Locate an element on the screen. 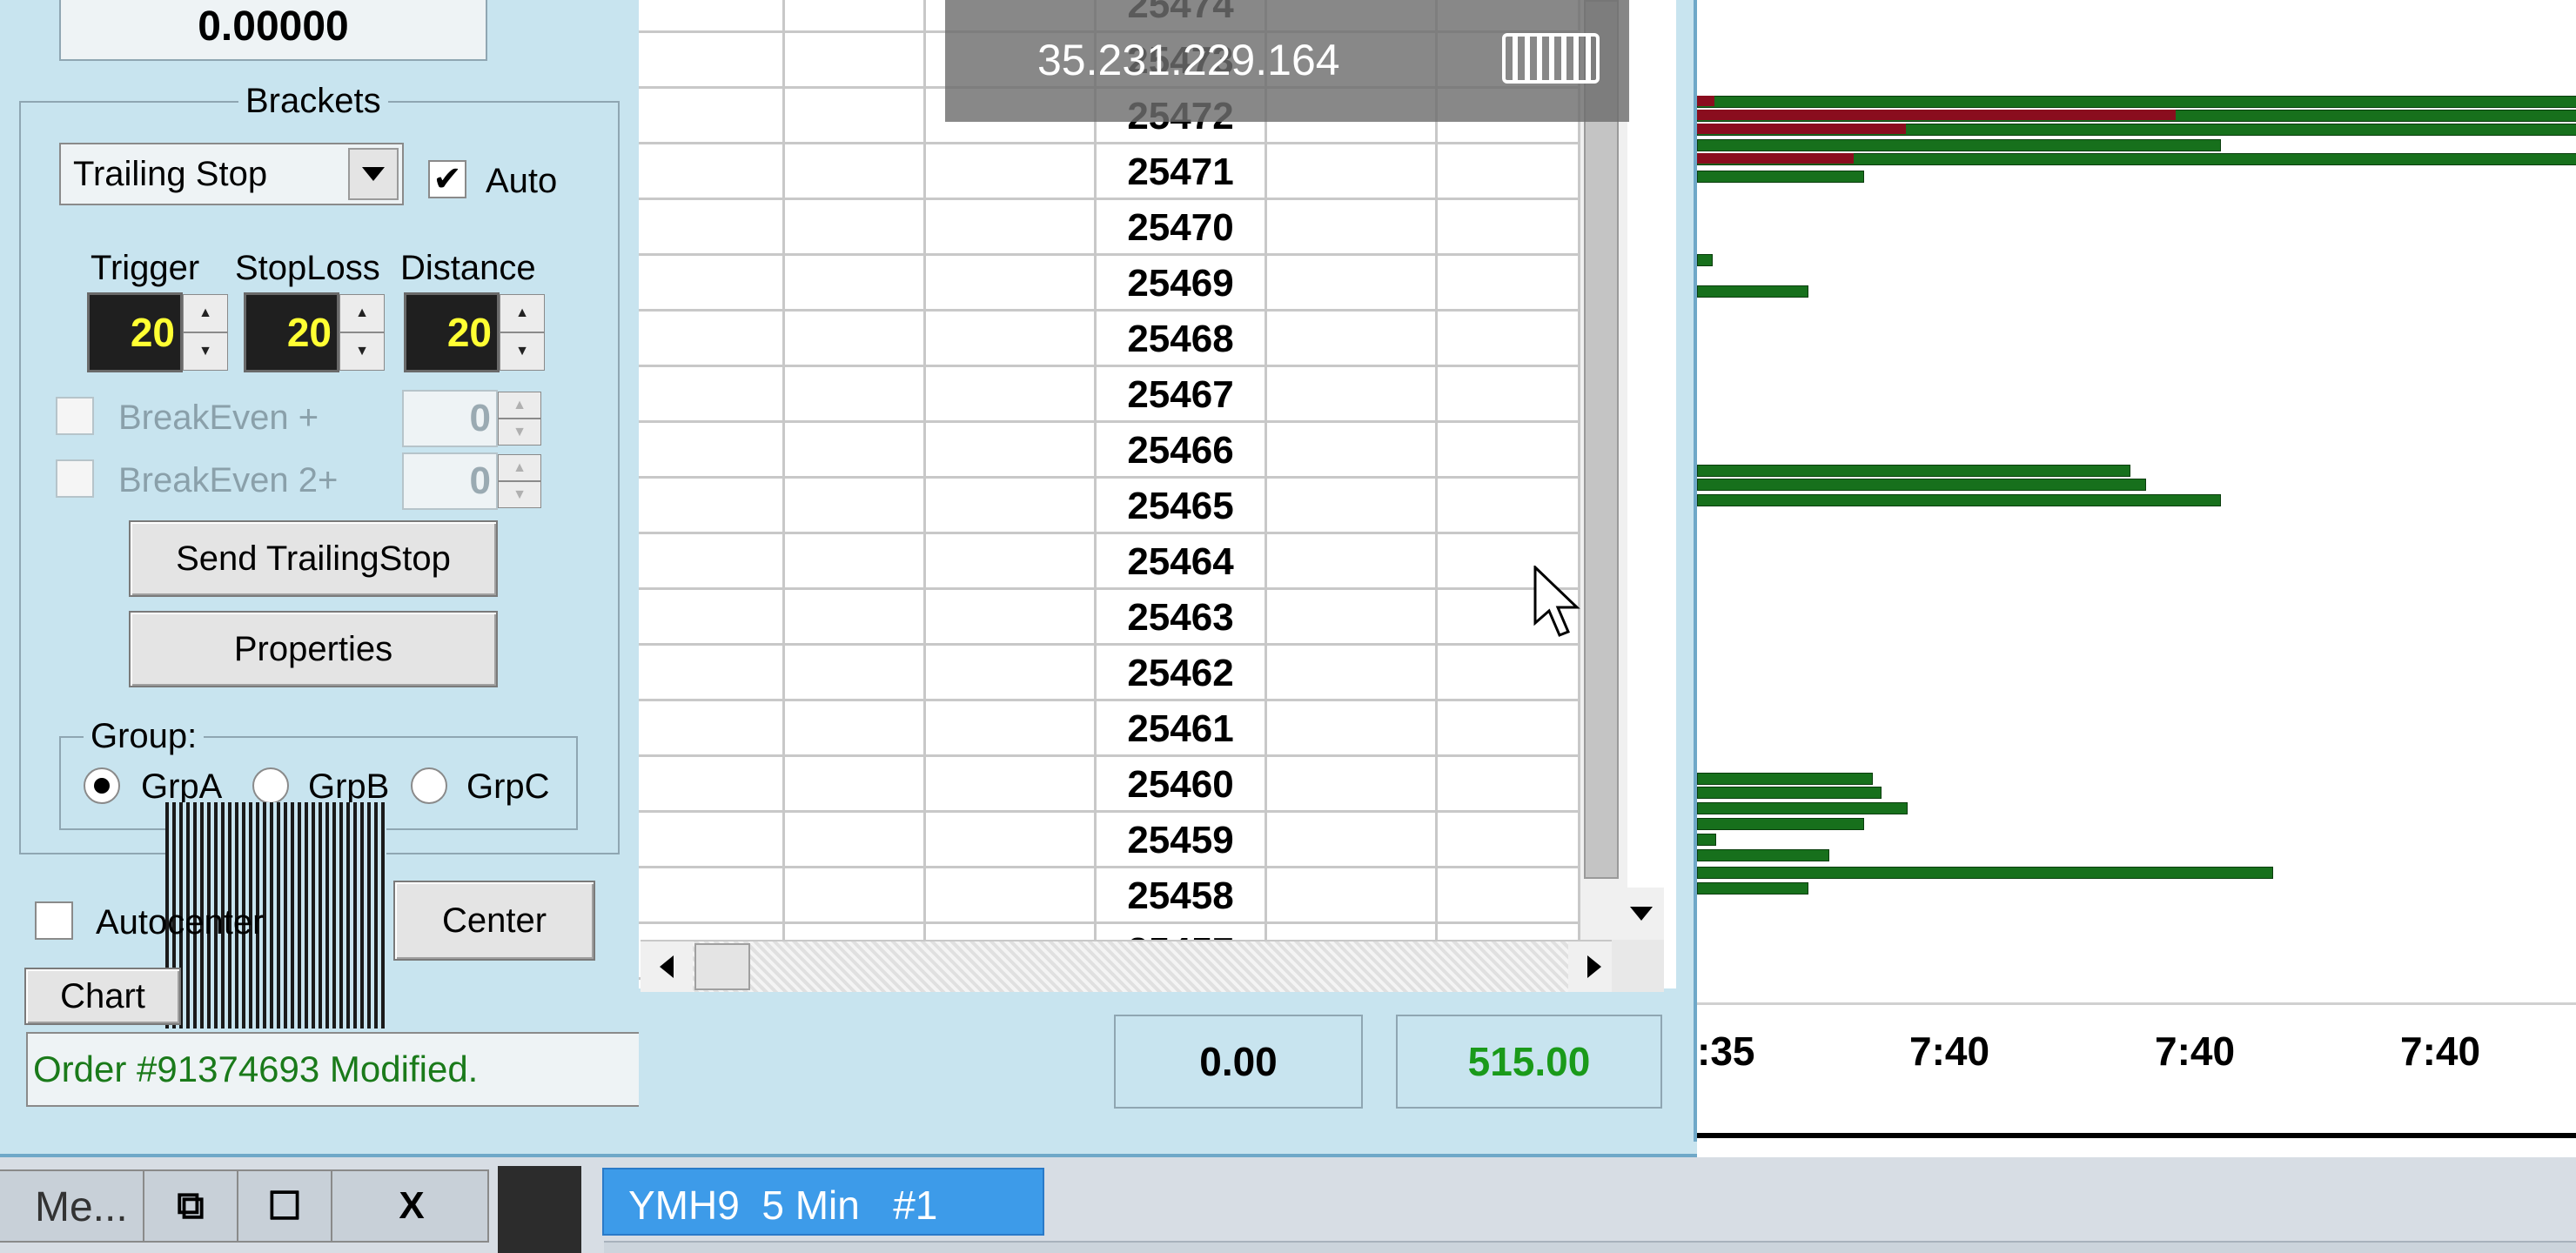 This screenshot has width=2576, height=1253. vertical-scrollbar-thumb is located at coordinates (1602, 440).